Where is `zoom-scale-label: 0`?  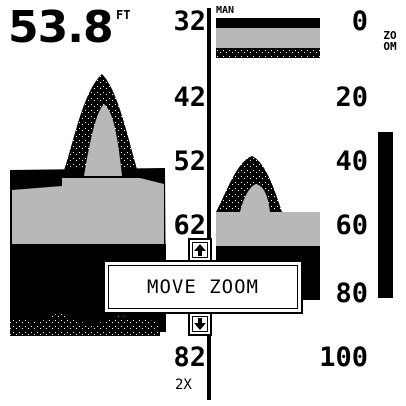 zoom-scale-label: 0 is located at coordinates (359, 21).